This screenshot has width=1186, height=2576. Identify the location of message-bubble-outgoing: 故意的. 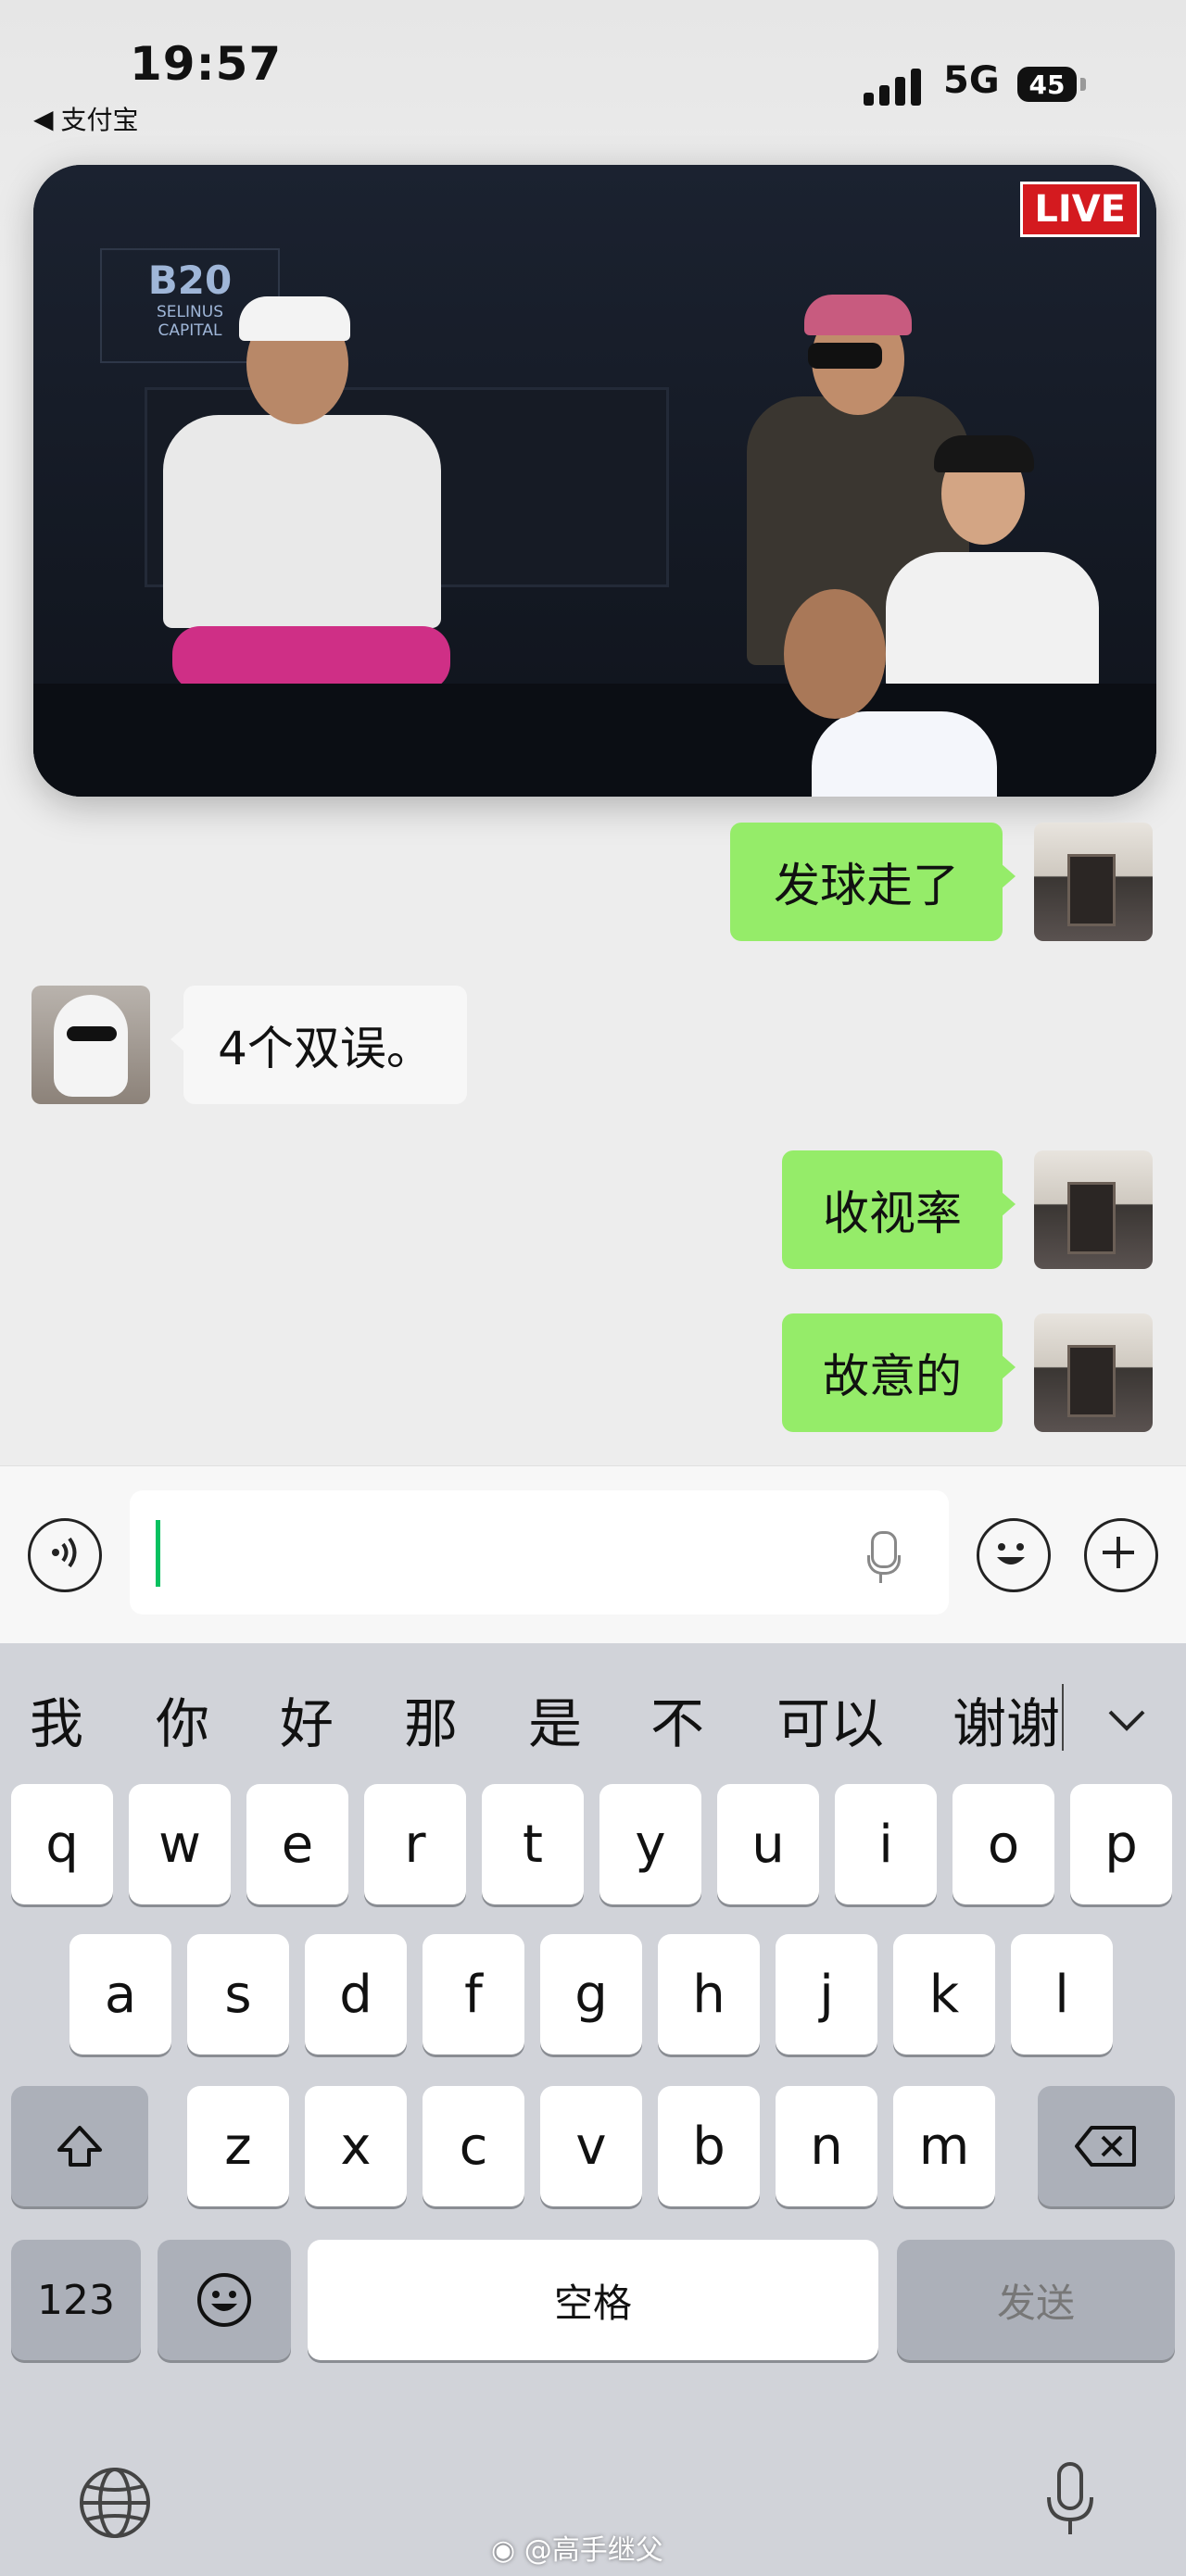
(899, 1372).